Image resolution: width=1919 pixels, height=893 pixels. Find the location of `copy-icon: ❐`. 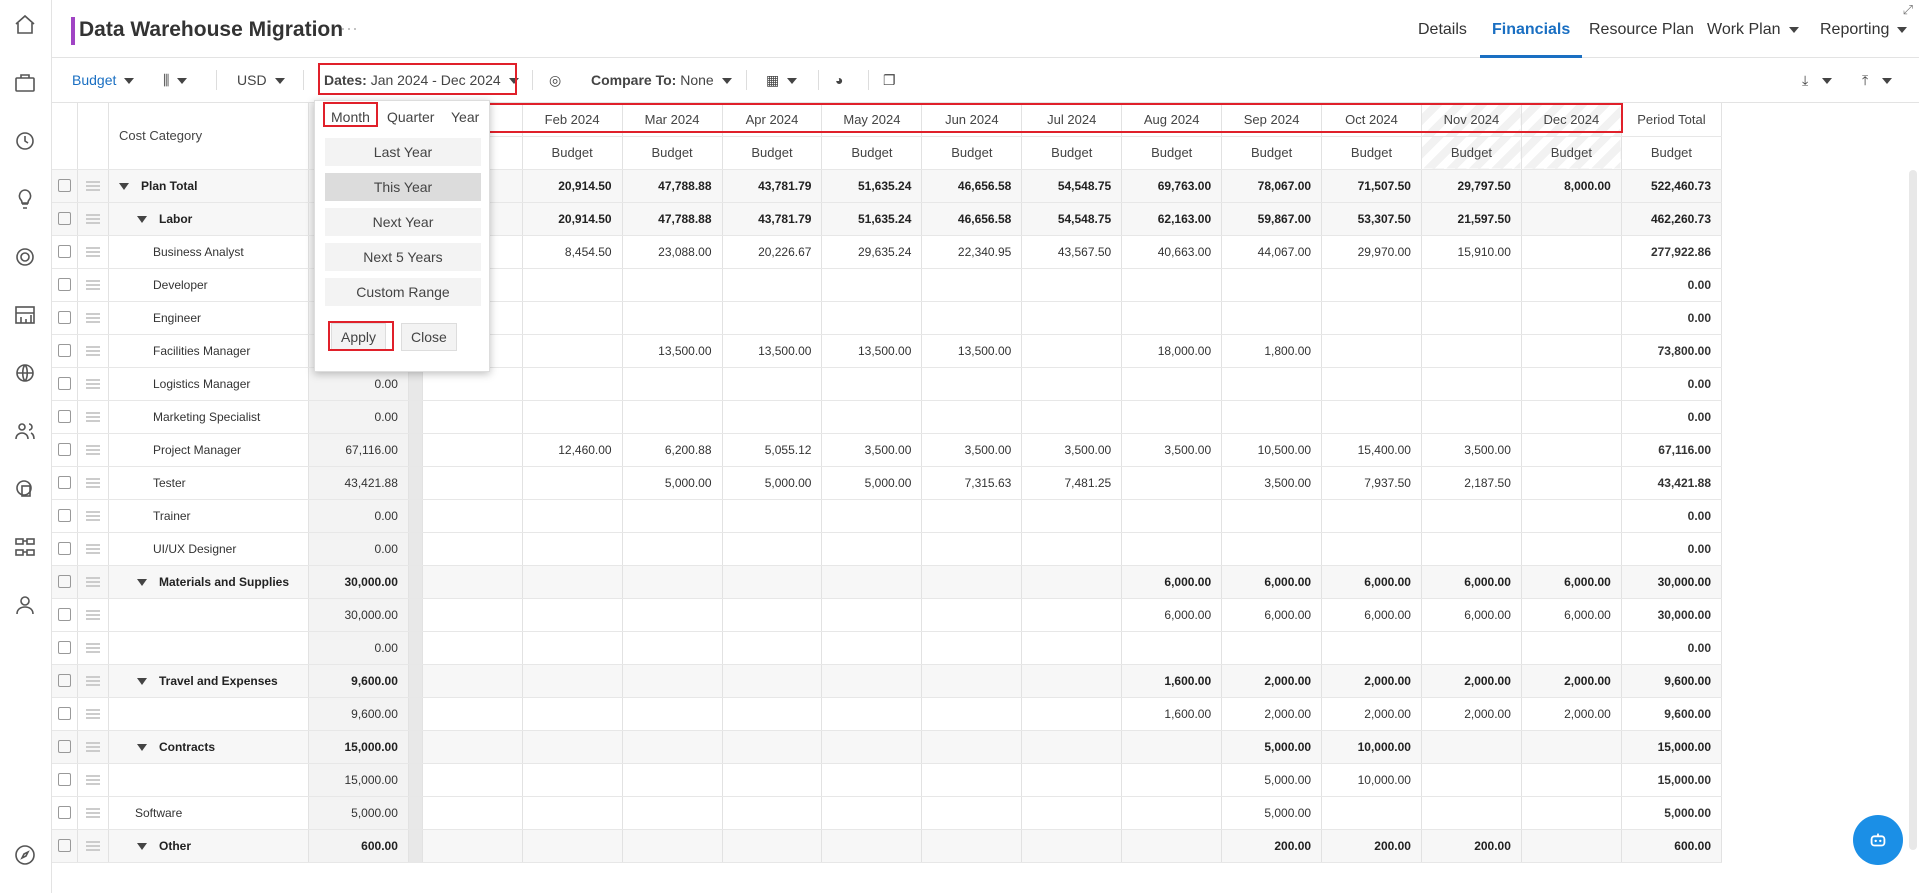

copy-icon: ❐ is located at coordinates (889, 80).